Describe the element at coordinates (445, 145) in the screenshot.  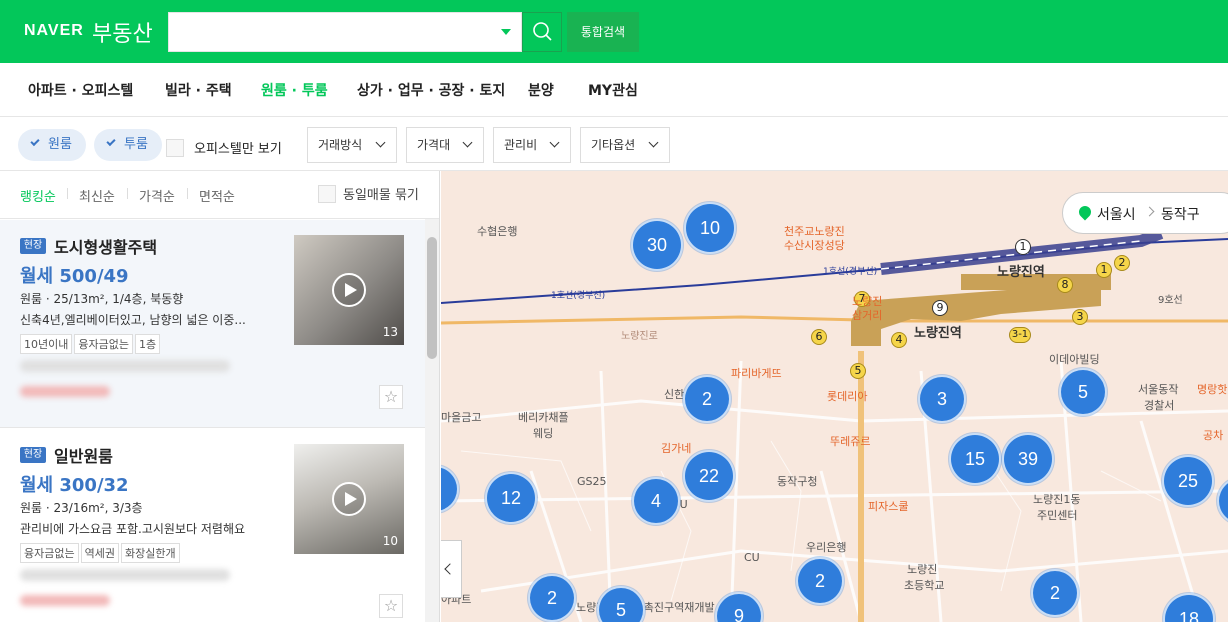
I see `dropdown-price-range: 가격대` at that location.